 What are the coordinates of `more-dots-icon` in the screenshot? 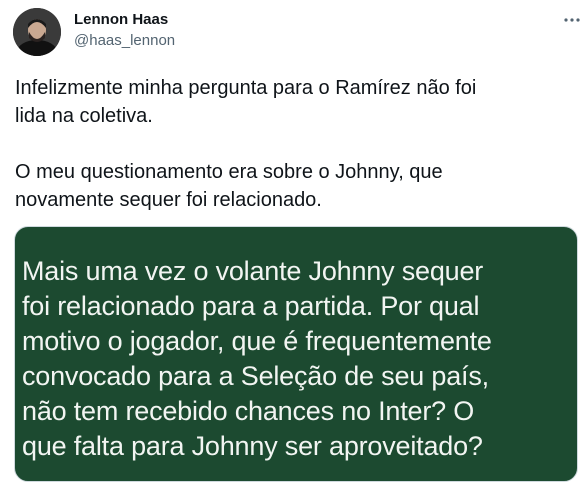 It's located at (572, 20).